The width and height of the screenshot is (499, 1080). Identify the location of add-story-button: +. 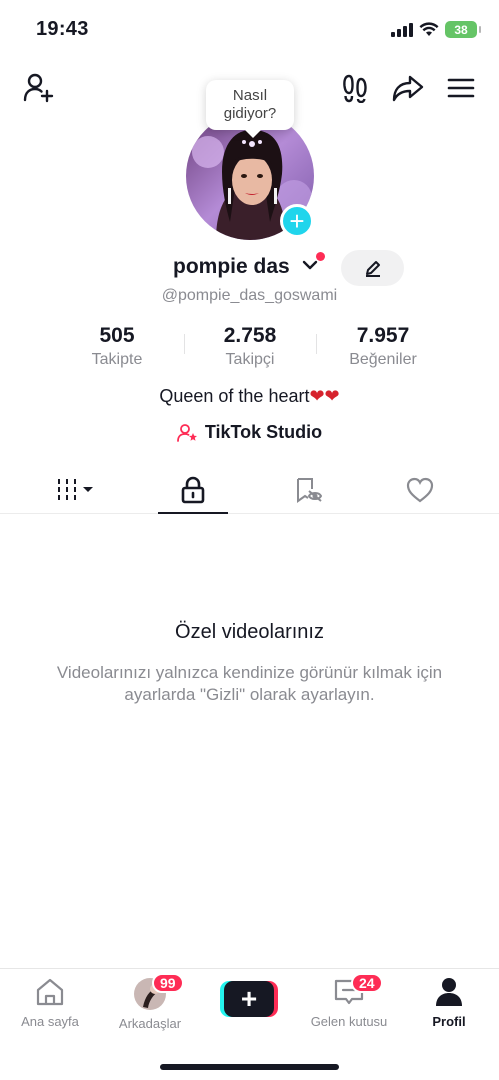
(297, 221).